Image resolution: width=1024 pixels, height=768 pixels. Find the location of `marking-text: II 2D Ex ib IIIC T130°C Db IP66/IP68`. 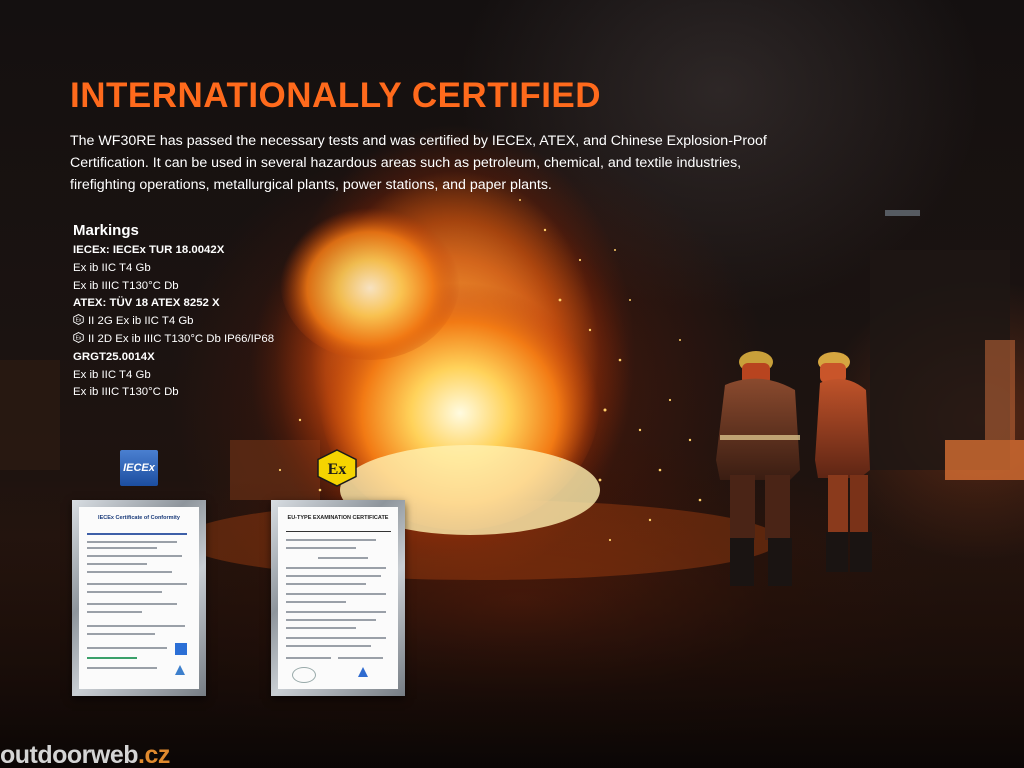

marking-text: II 2D Ex ib IIIC T130°C Db IP66/IP68 is located at coordinates (181, 338).